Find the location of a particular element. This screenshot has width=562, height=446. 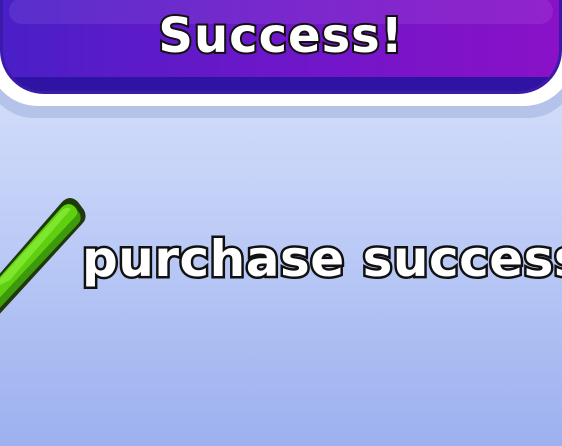

dialog-title: Success! is located at coordinates (280, 36).